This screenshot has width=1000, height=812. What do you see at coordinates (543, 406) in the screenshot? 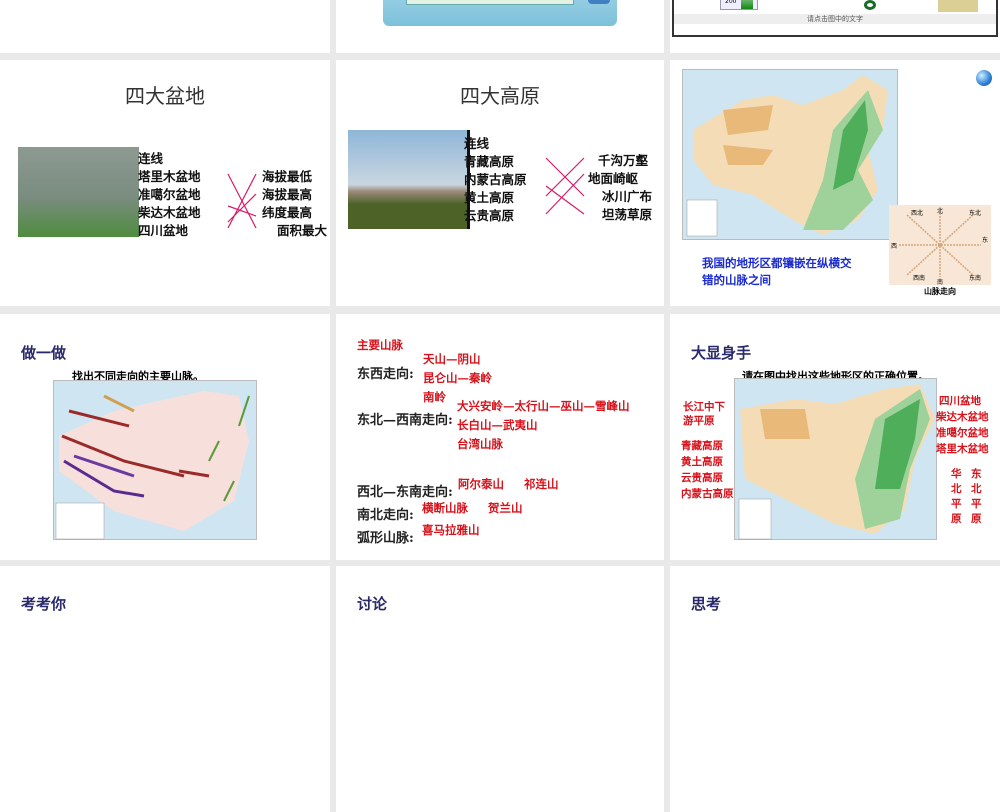
I see `mountain-item: 大兴安岭—太行山—巫山—雪峰山` at bounding box center [543, 406].